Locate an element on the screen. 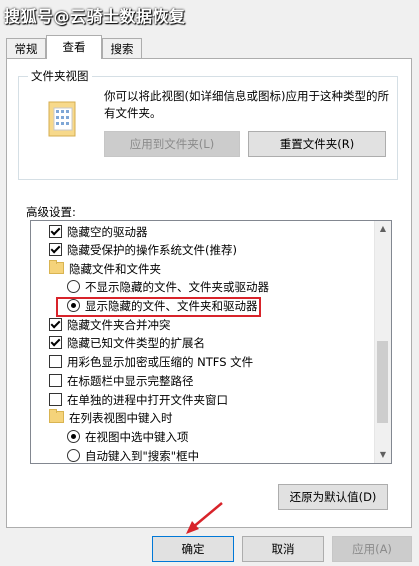 This screenshot has height=566, width=419. list-item-label: 用彩色显示加密或压缩的 NTFS 文件 is located at coordinates (160, 362).